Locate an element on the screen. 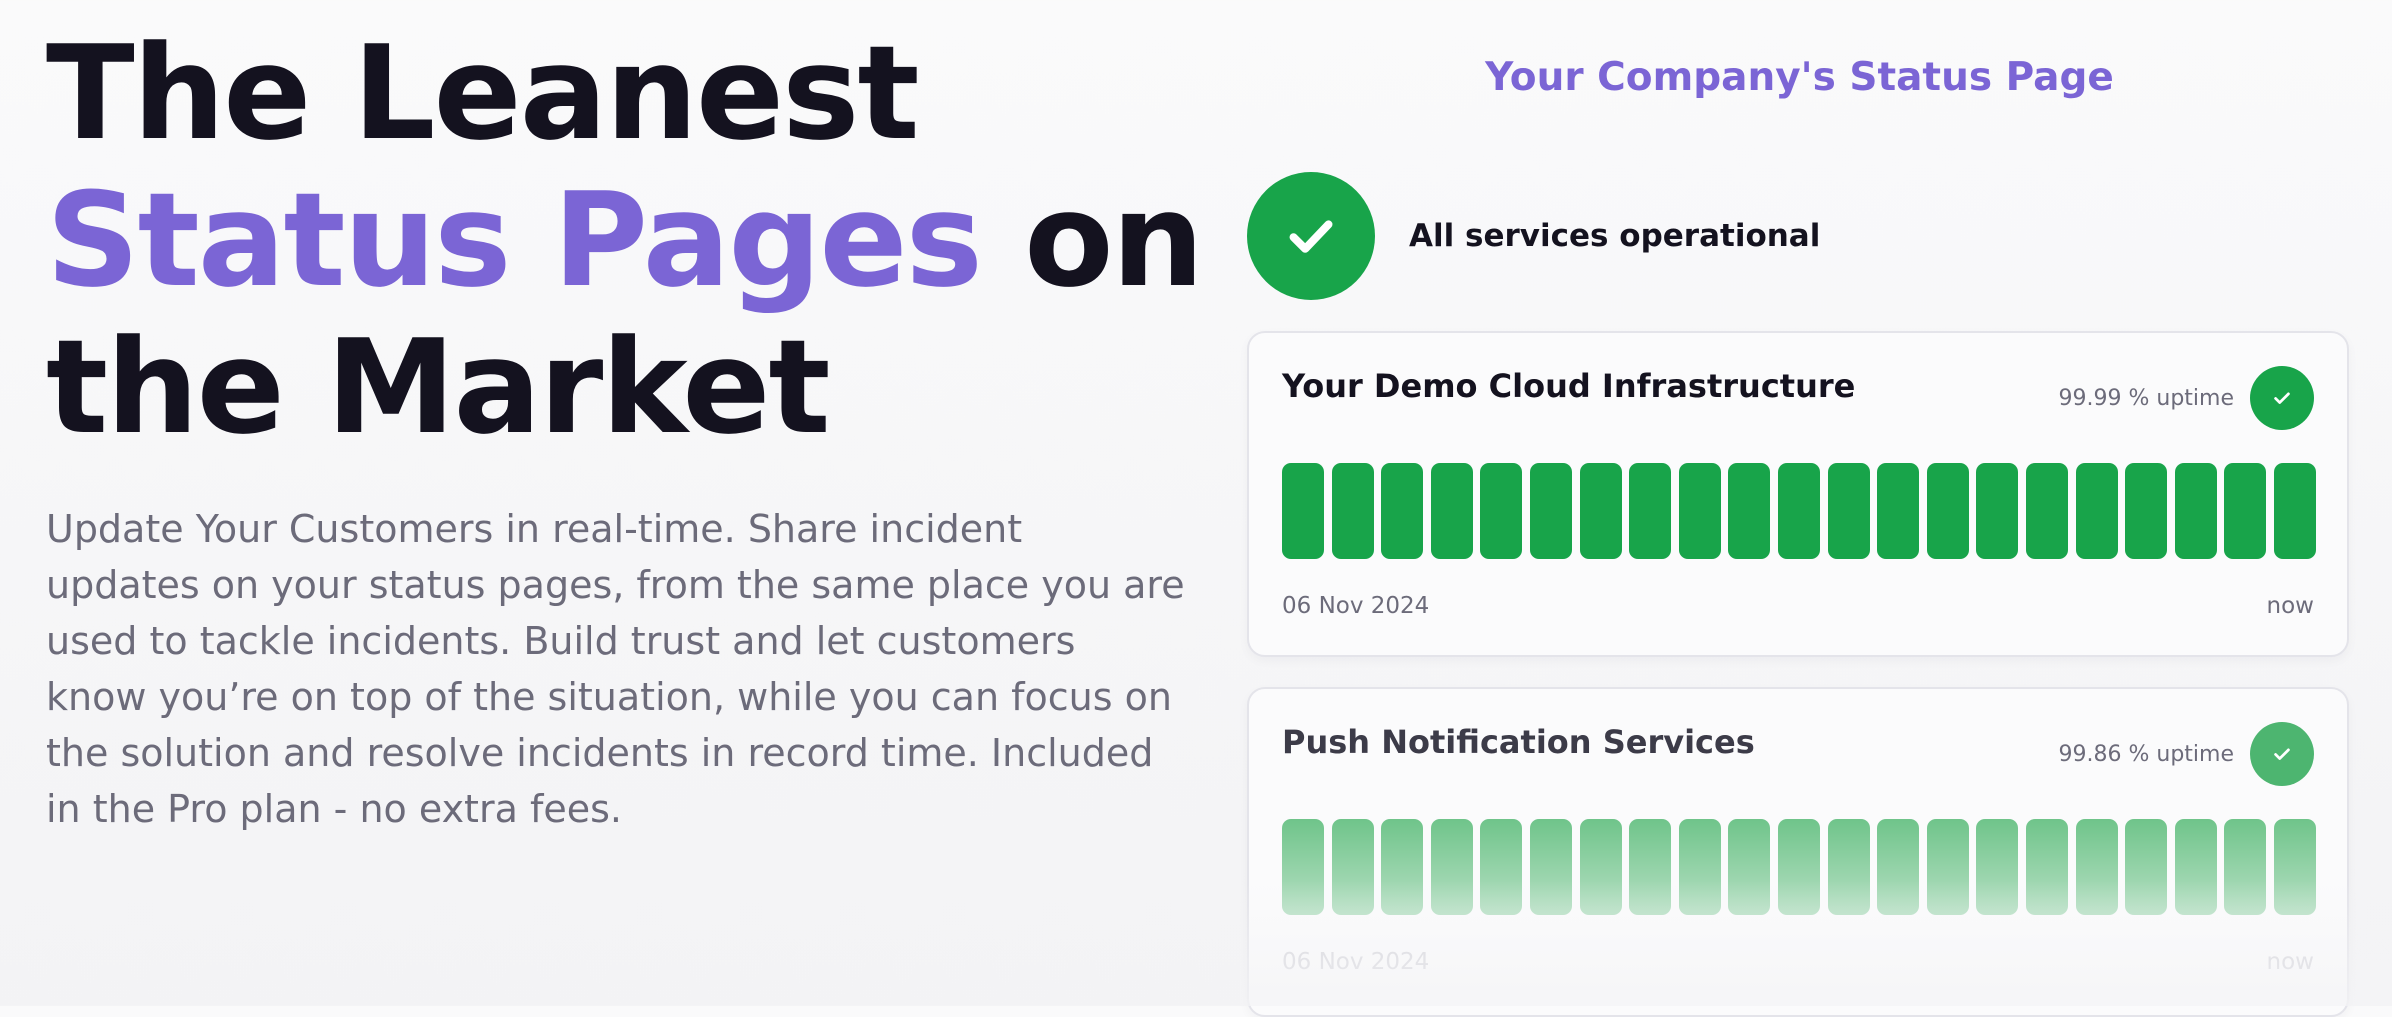 This screenshot has width=2392, height=1017. status-page-heading: Your Company's Status Page is located at coordinates (1799, 77).